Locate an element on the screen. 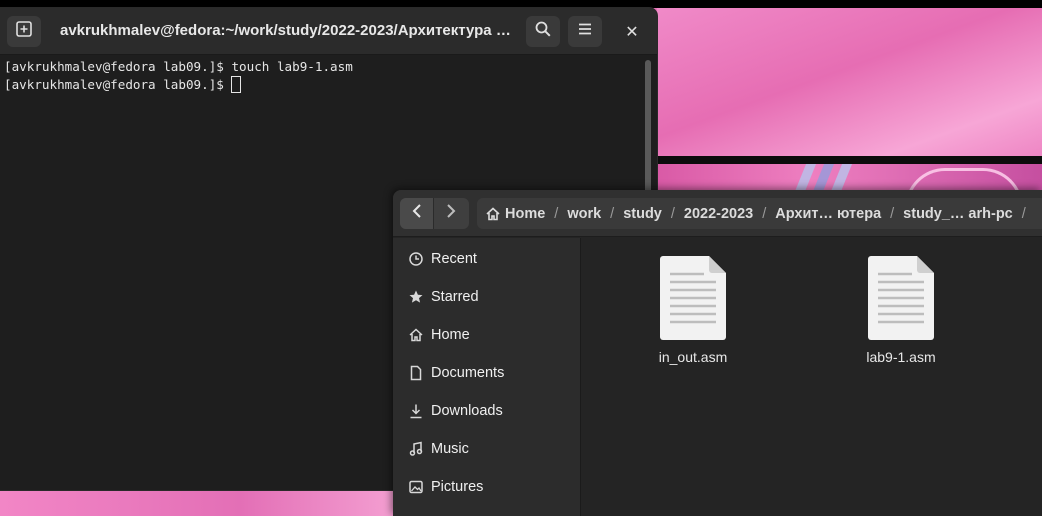 The width and height of the screenshot is (1042, 516). wallpaper-pink-area is located at coordinates (849, 82).